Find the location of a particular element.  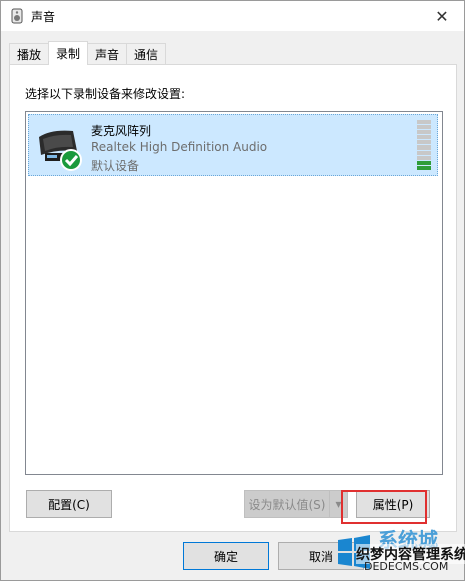

close-button: ✕ is located at coordinates (442, 16).